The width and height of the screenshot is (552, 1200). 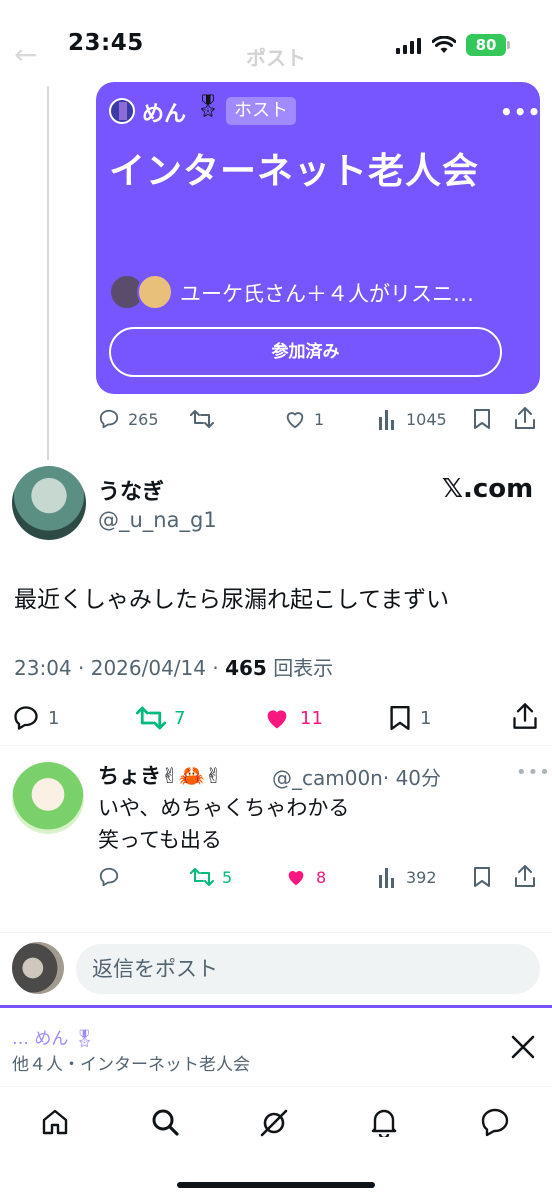 I want to click on space-bar-host: … めん 🎖, so click(x=54, y=1039).